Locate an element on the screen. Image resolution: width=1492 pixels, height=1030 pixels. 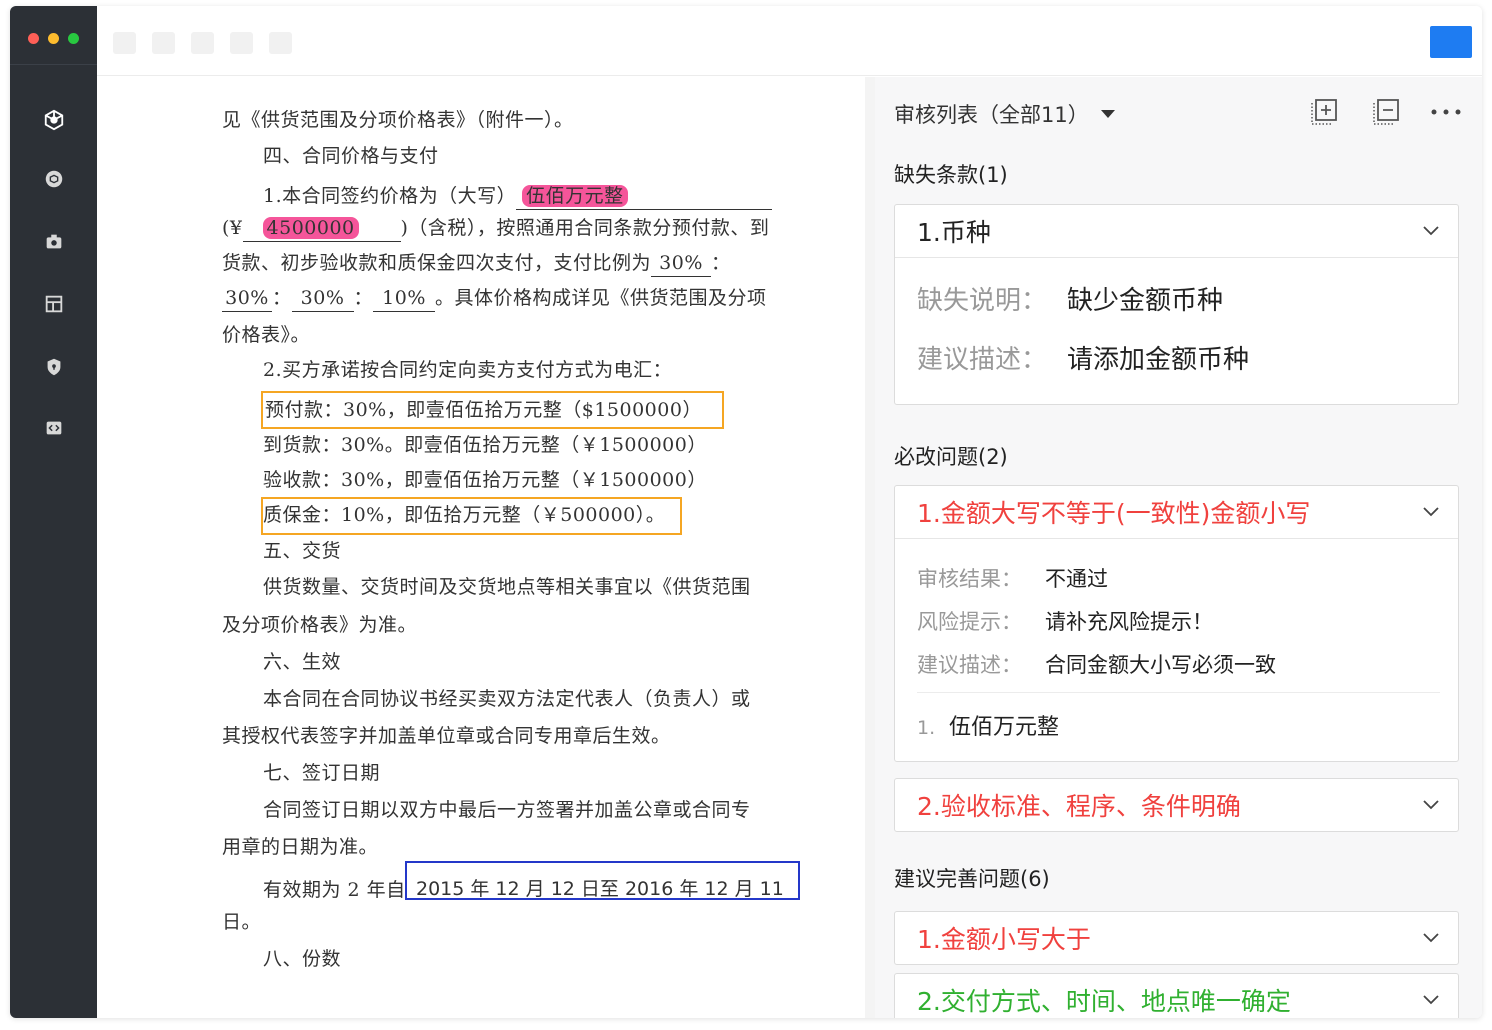
missing-item-header: 1.币种 is located at coordinates (1176, 231).